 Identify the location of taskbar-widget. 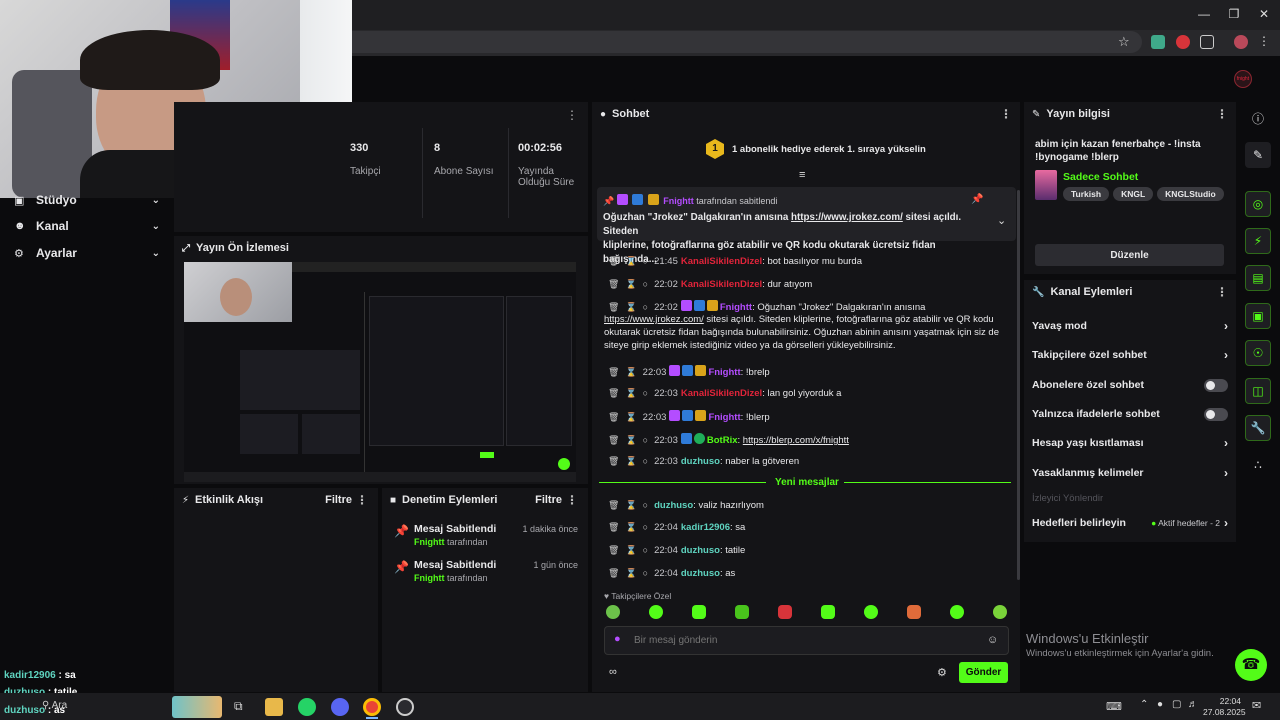
(197, 707).